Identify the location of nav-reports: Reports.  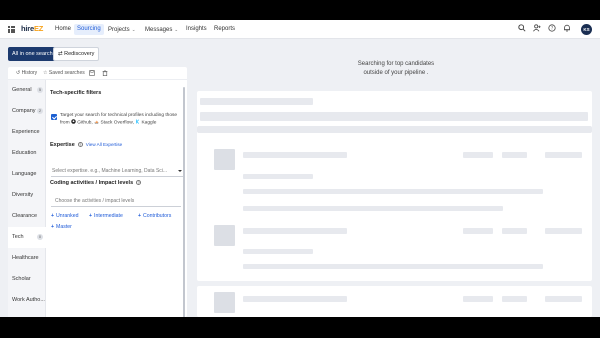
(224, 29).